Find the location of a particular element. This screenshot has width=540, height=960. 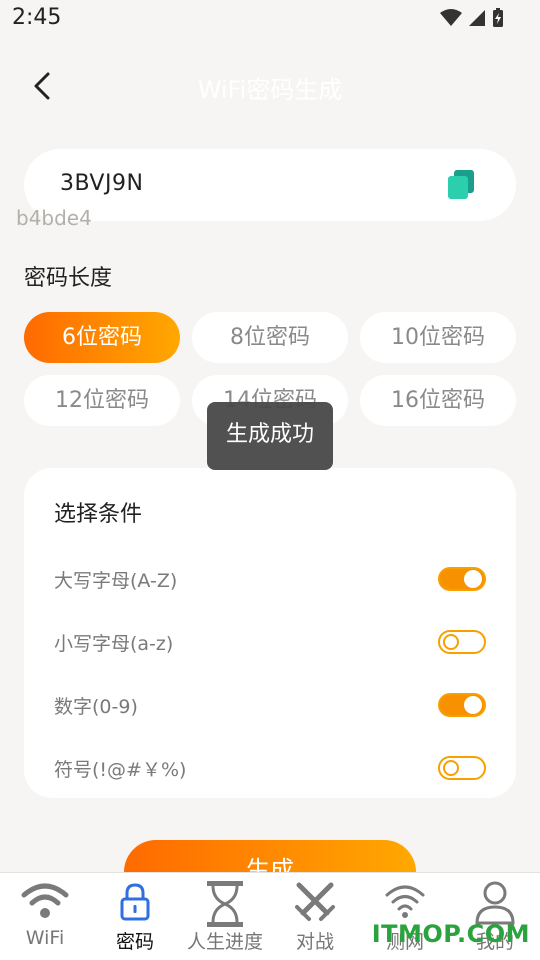

wifi-signal-icon is located at coordinates (405, 901).